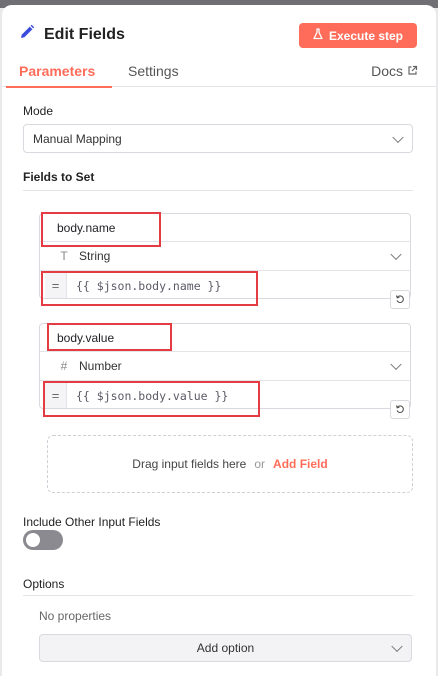  What do you see at coordinates (38, 111) in the screenshot?
I see `mode-label: Mode` at bounding box center [38, 111].